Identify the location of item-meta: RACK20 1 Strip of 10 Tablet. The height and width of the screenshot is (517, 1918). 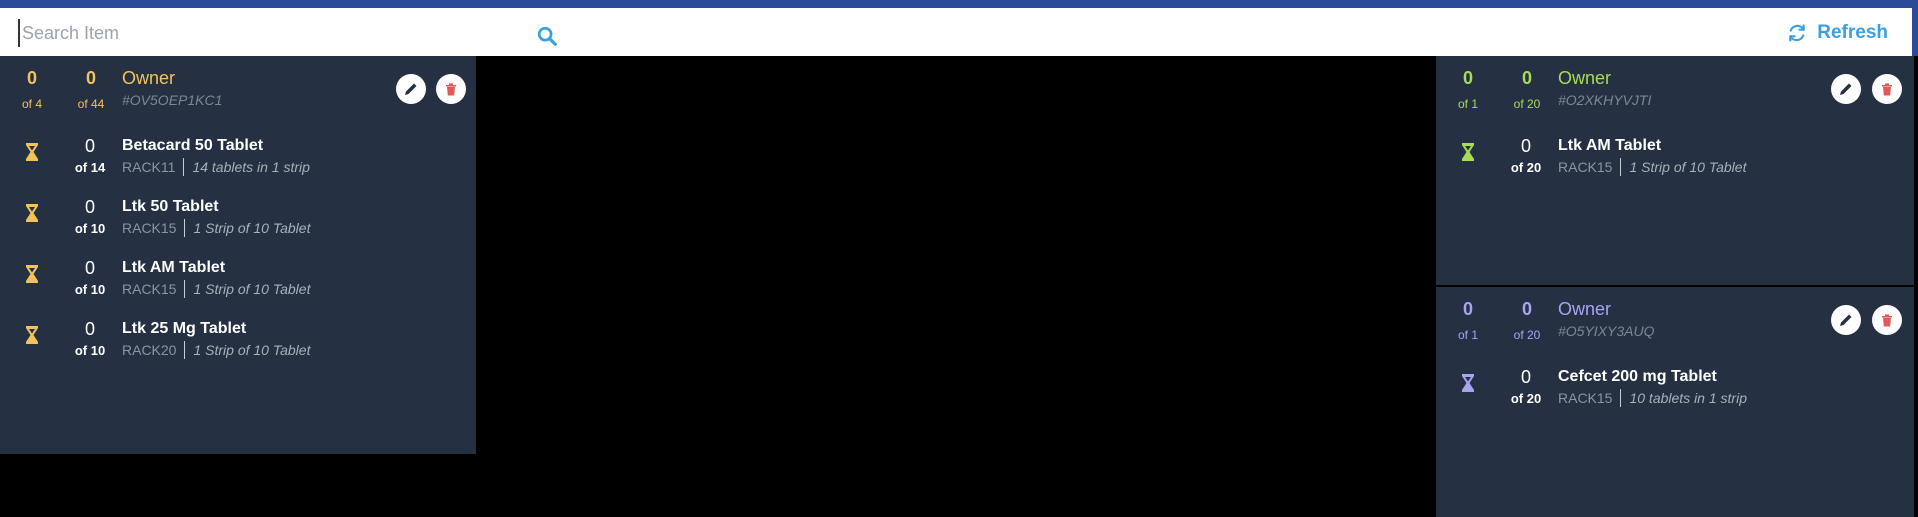
(216, 350).